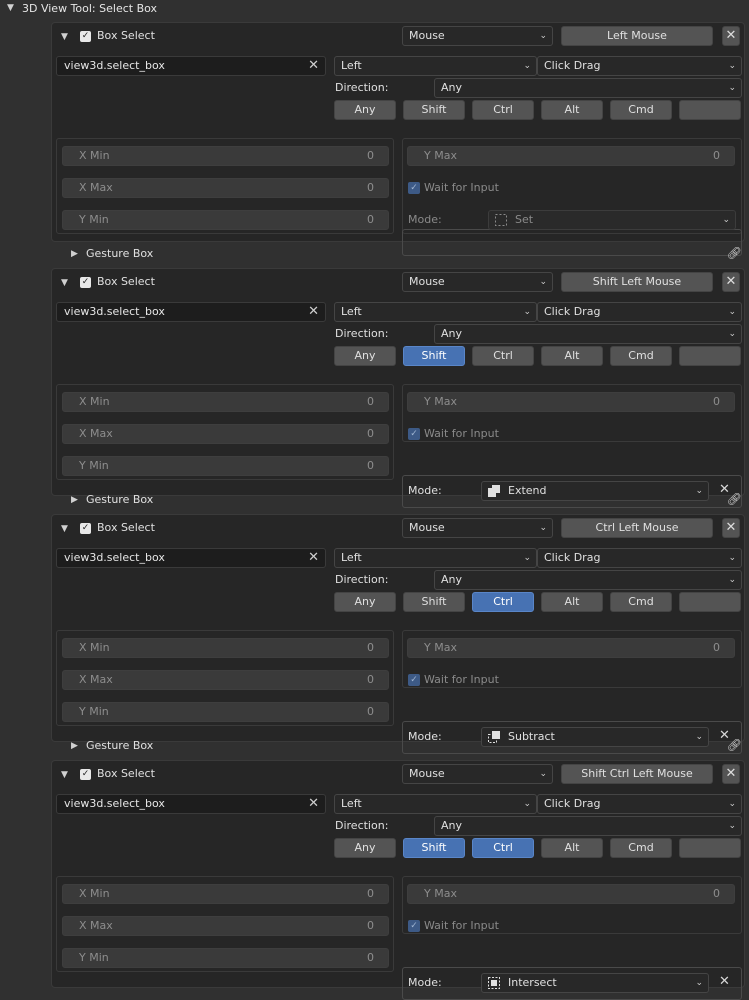  I want to click on x-min-field: X Min 0, so click(225, 156).